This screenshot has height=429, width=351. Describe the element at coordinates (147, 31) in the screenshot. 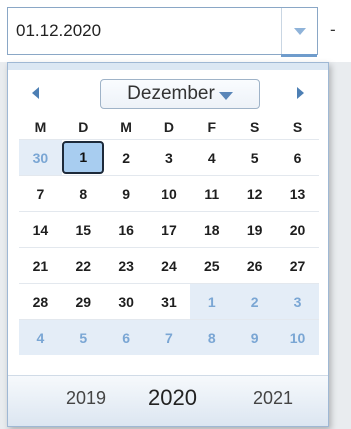

I see `date-input` at that location.